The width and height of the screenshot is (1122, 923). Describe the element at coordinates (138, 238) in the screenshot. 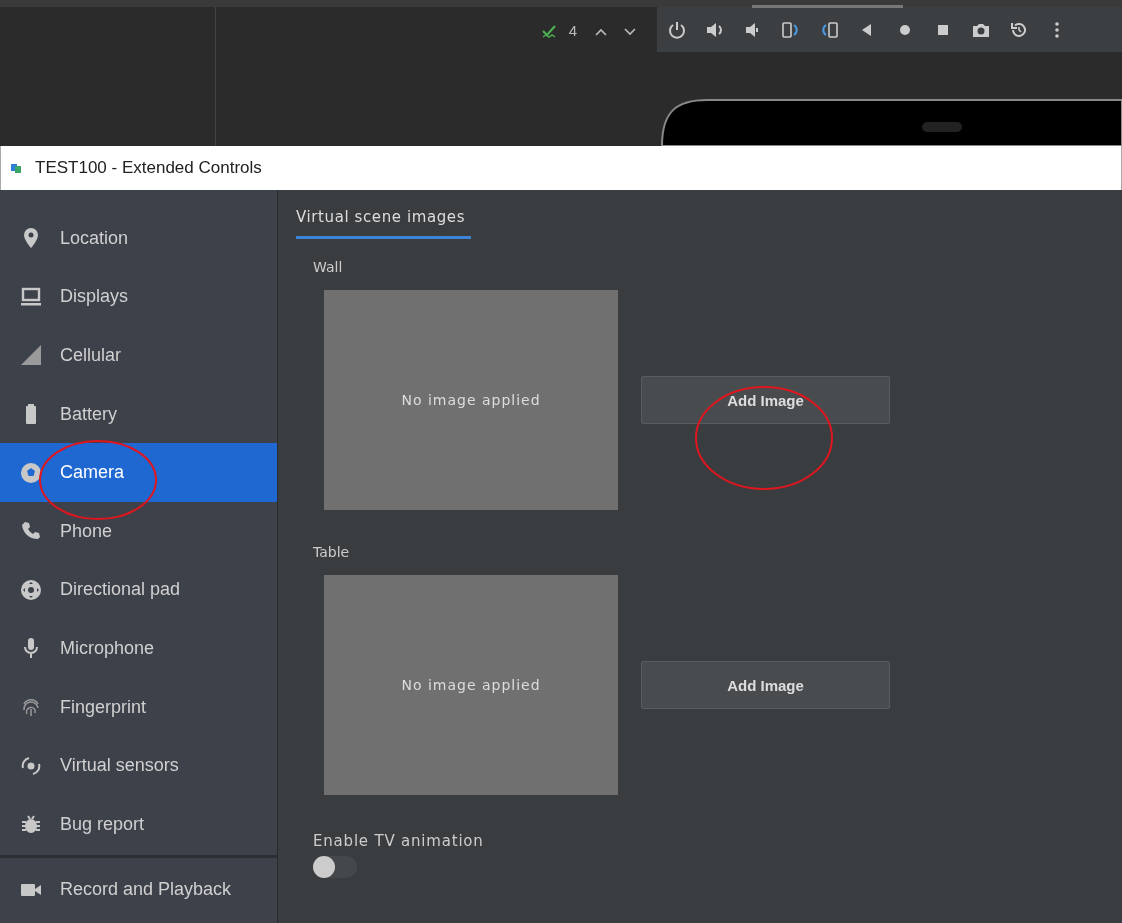

I see `sidebar-item: Location` at that location.